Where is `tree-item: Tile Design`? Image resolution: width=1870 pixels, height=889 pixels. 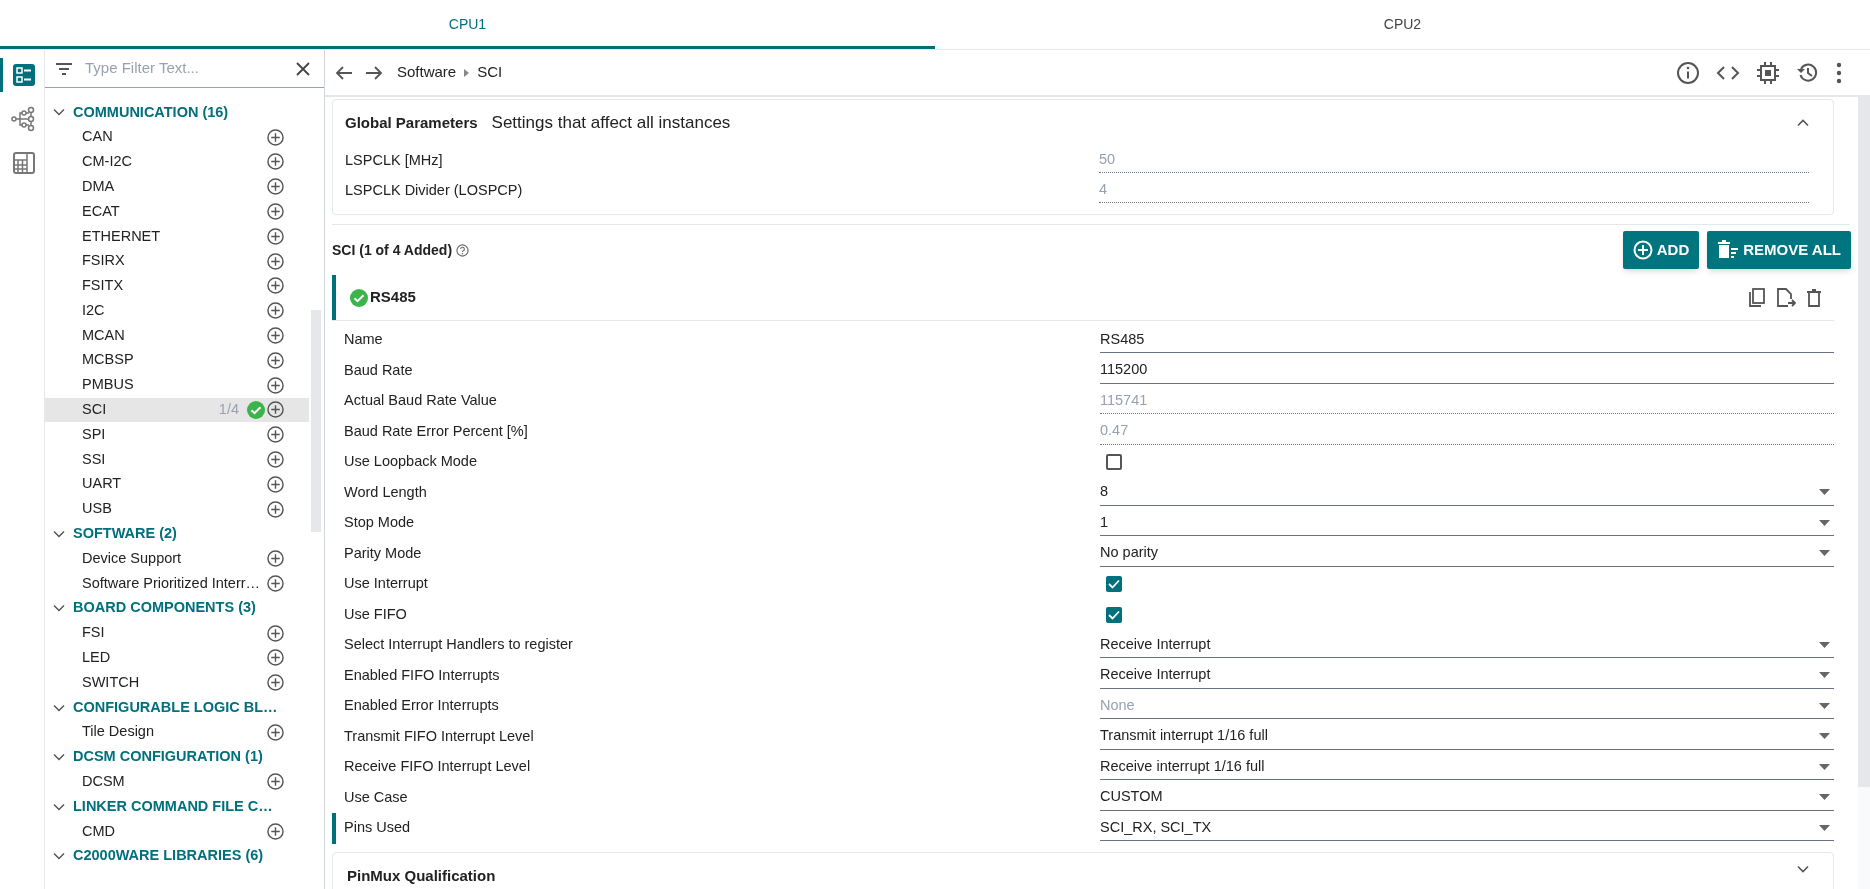 tree-item: Tile Design is located at coordinates (174, 732).